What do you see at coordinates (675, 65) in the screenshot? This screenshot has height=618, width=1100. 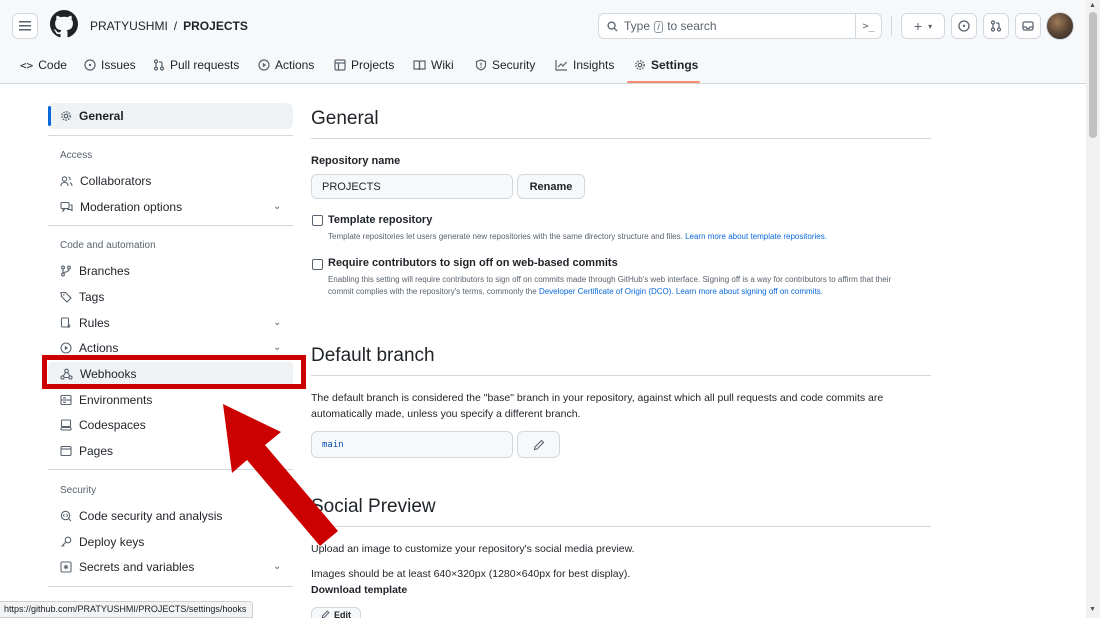 I see `tab-settings-label: Settings` at bounding box center [675, 65].